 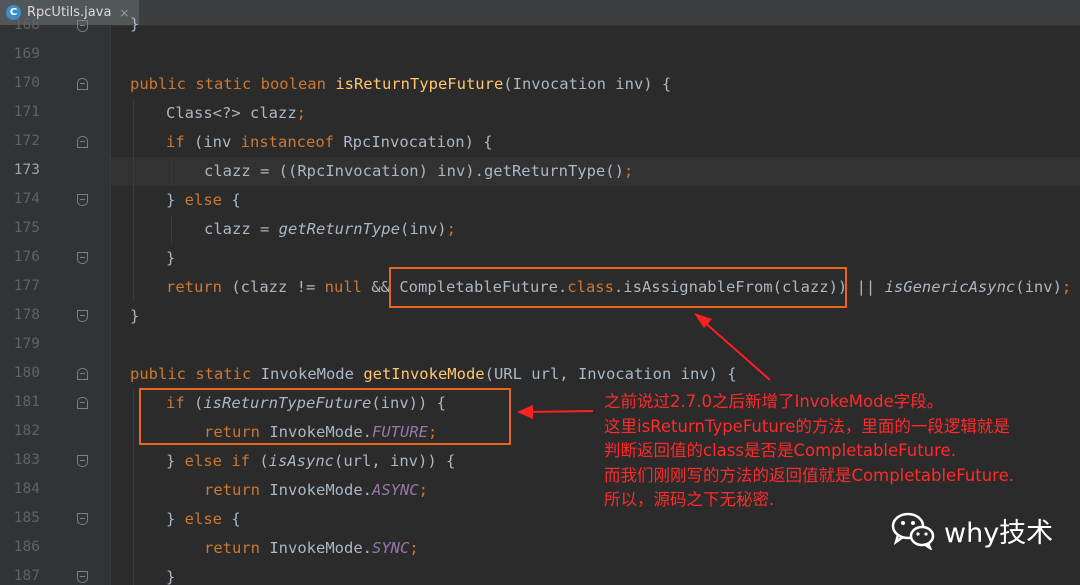 What do you see at coordinates (555, 412) in the screenshot?
I see `arrow-to-future-branch` at bounding box center [555, 412].